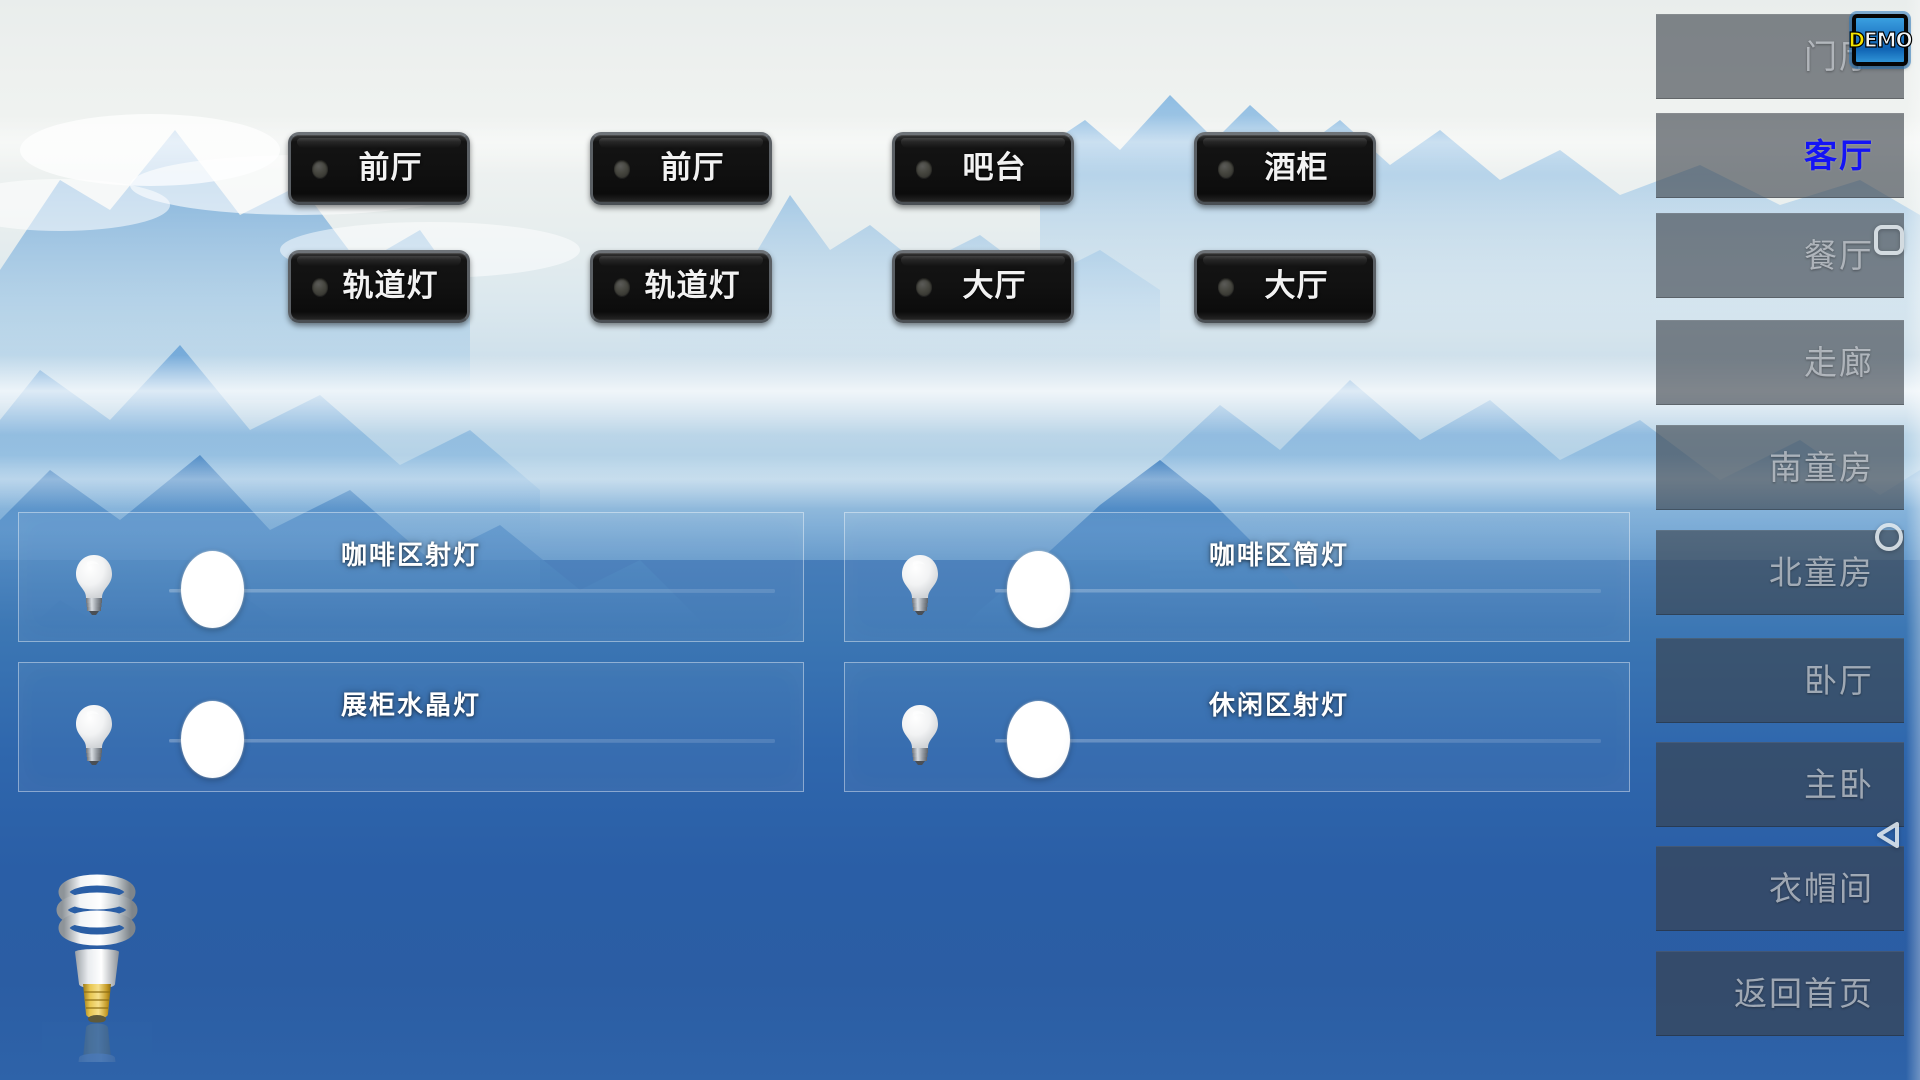 The height and width of the screenshot is (1080, 1920). Describe the element at coordinates (1780, 255) in the screenshot. I see `sidebar-item-canting: 餐厅` at that location.